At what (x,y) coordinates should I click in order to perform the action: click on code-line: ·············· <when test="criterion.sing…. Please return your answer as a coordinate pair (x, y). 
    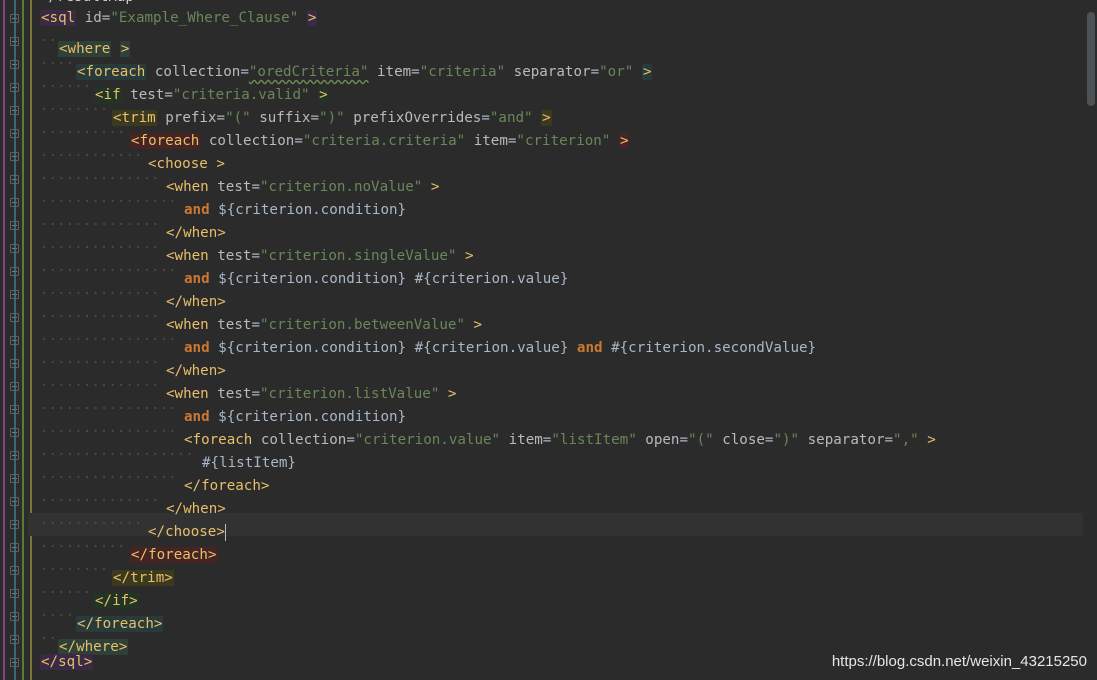
    Looking at the image, I should click on (257, 250).